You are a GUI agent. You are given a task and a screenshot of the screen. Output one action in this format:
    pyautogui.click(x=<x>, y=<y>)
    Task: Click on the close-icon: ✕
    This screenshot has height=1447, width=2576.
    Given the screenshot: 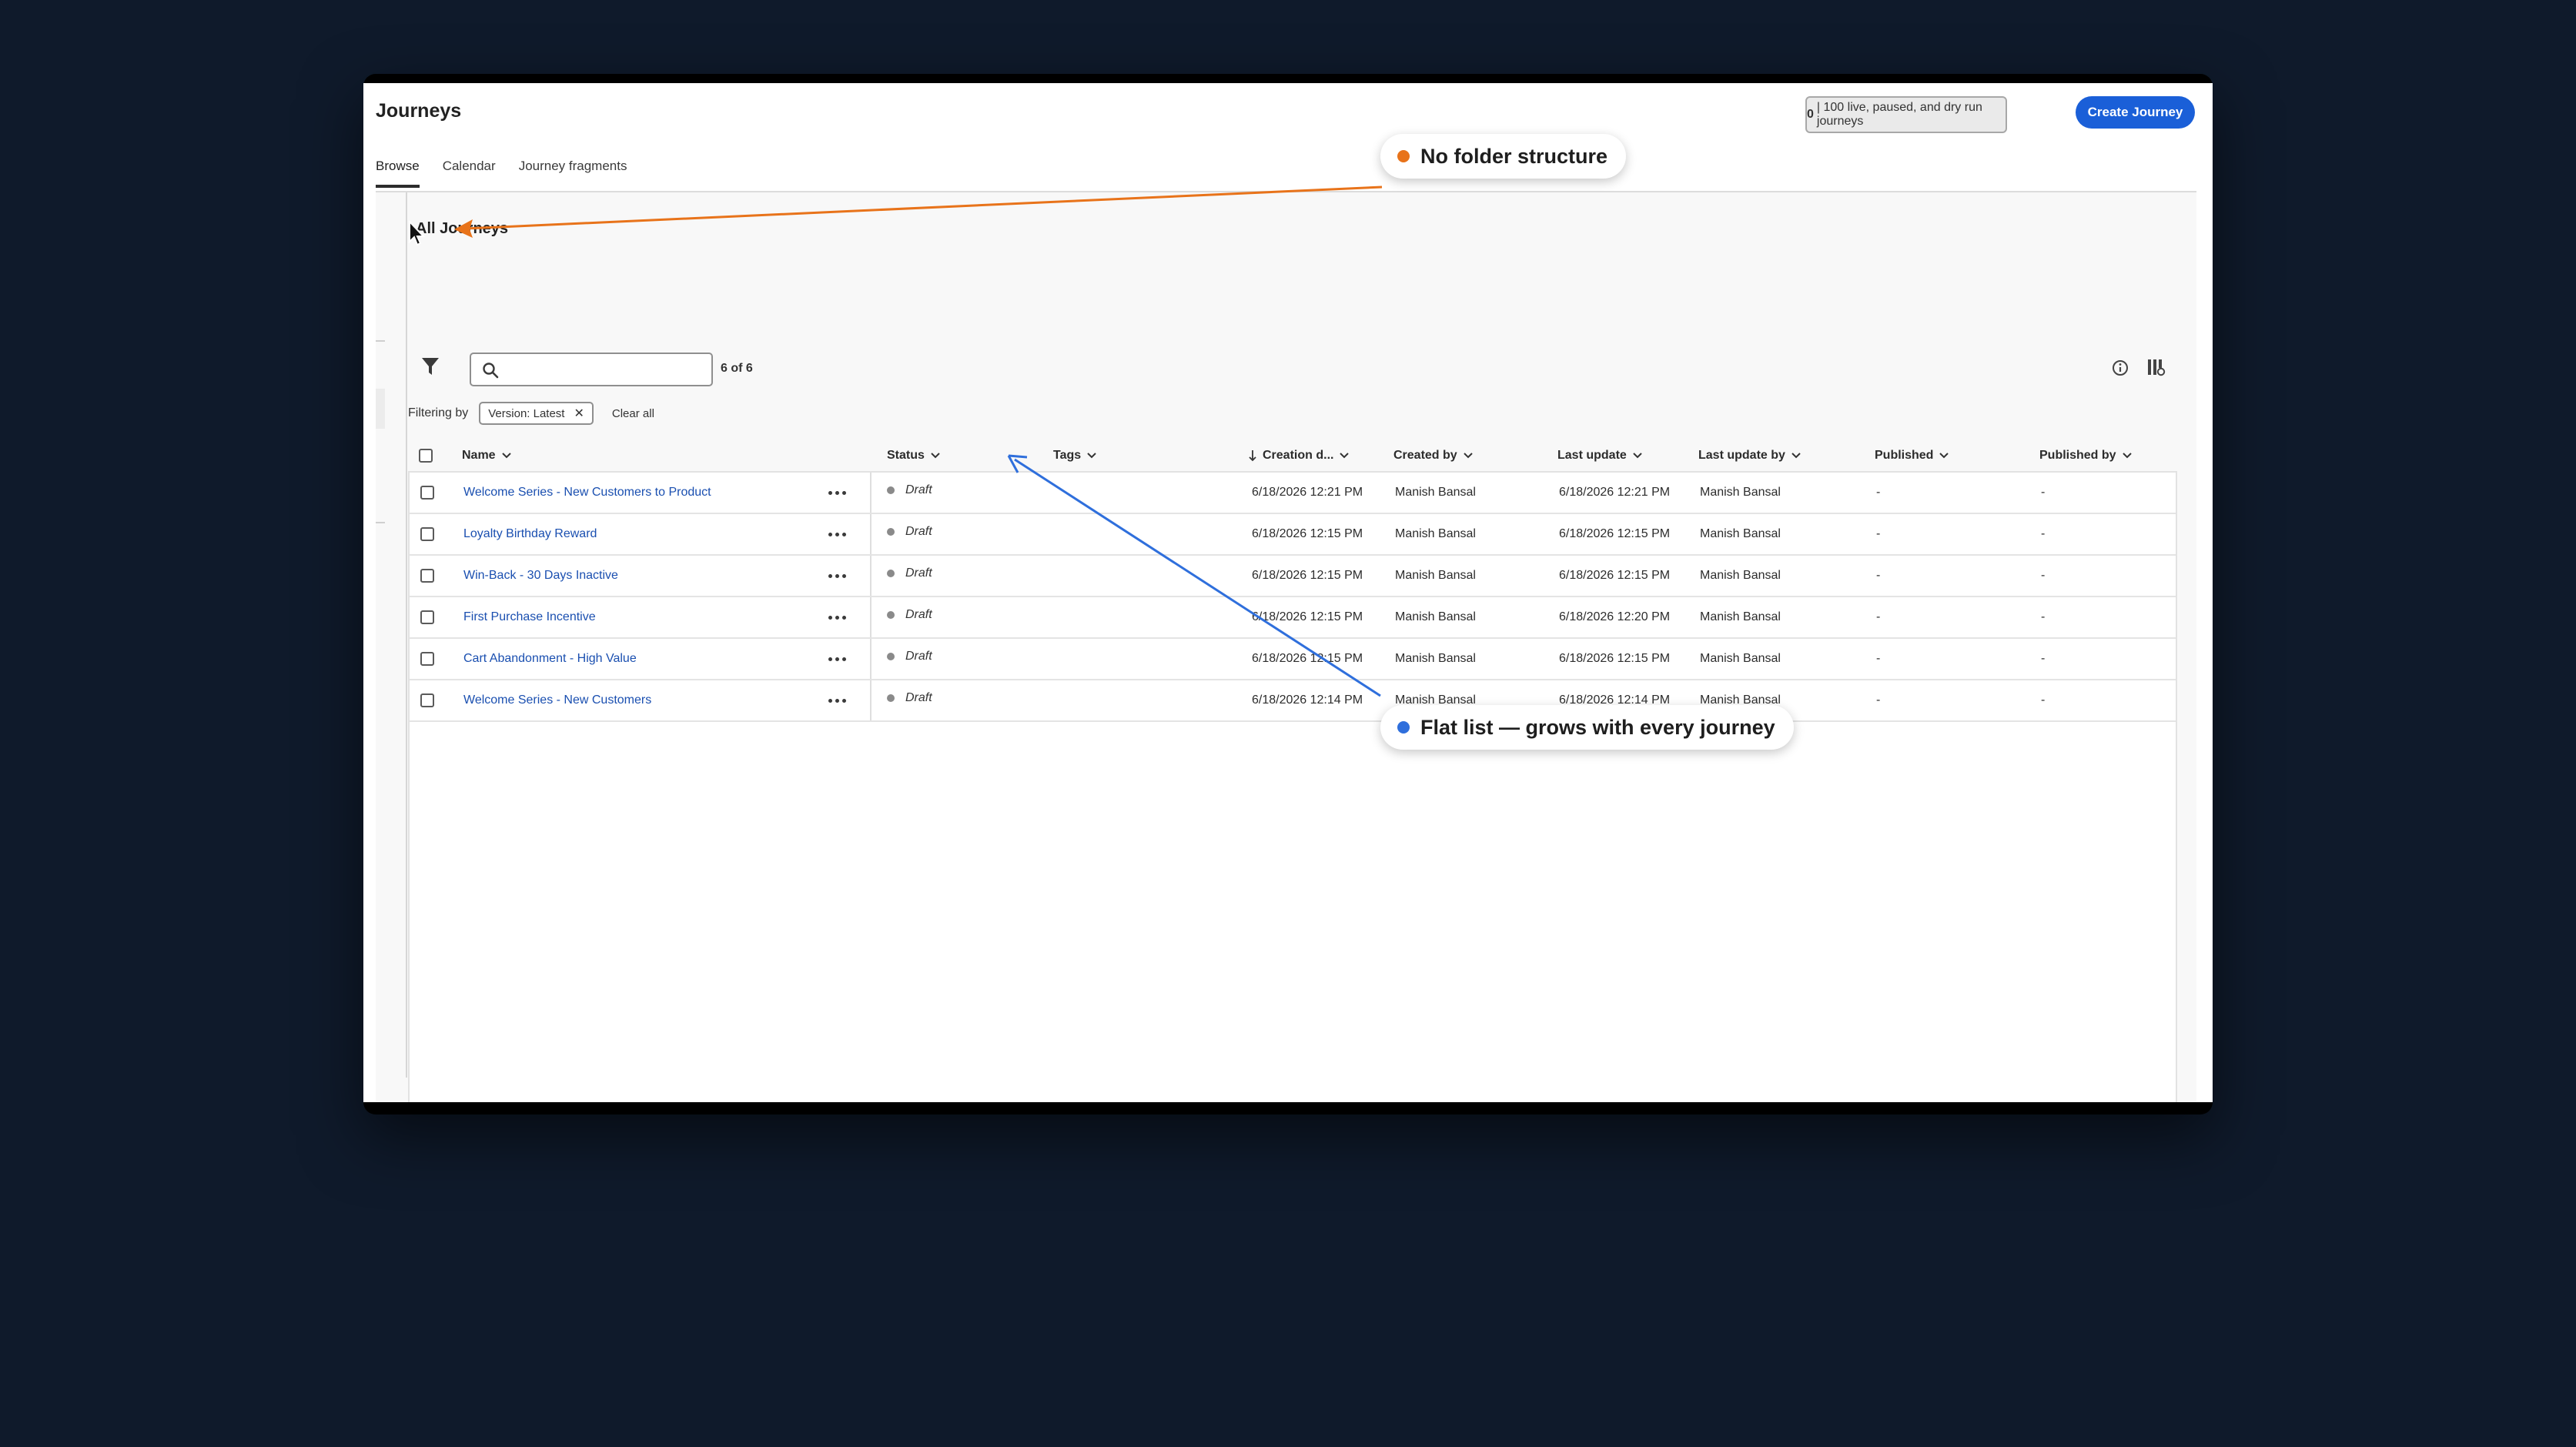 What is the action you would take?
    pyautogui.click(x=579, y=413)
    